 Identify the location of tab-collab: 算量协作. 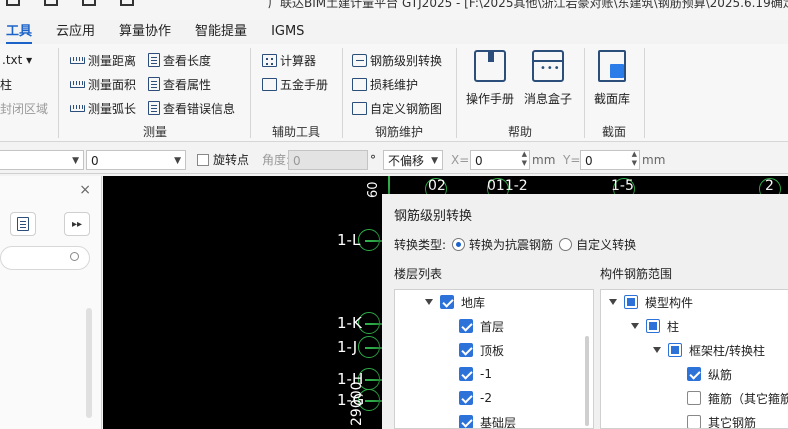
(145, 32).